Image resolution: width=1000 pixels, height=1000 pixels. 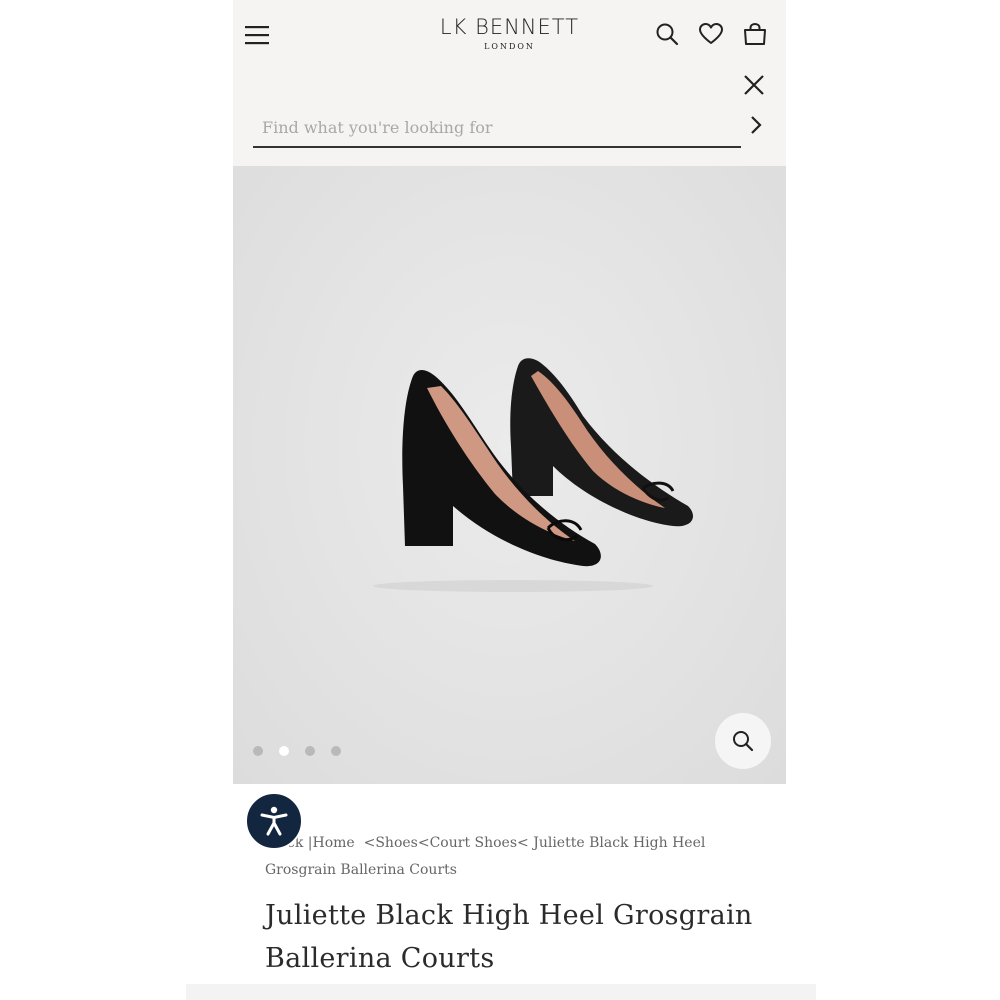 I want to click on shopping-bag-icon, so click(x=755, y=33).